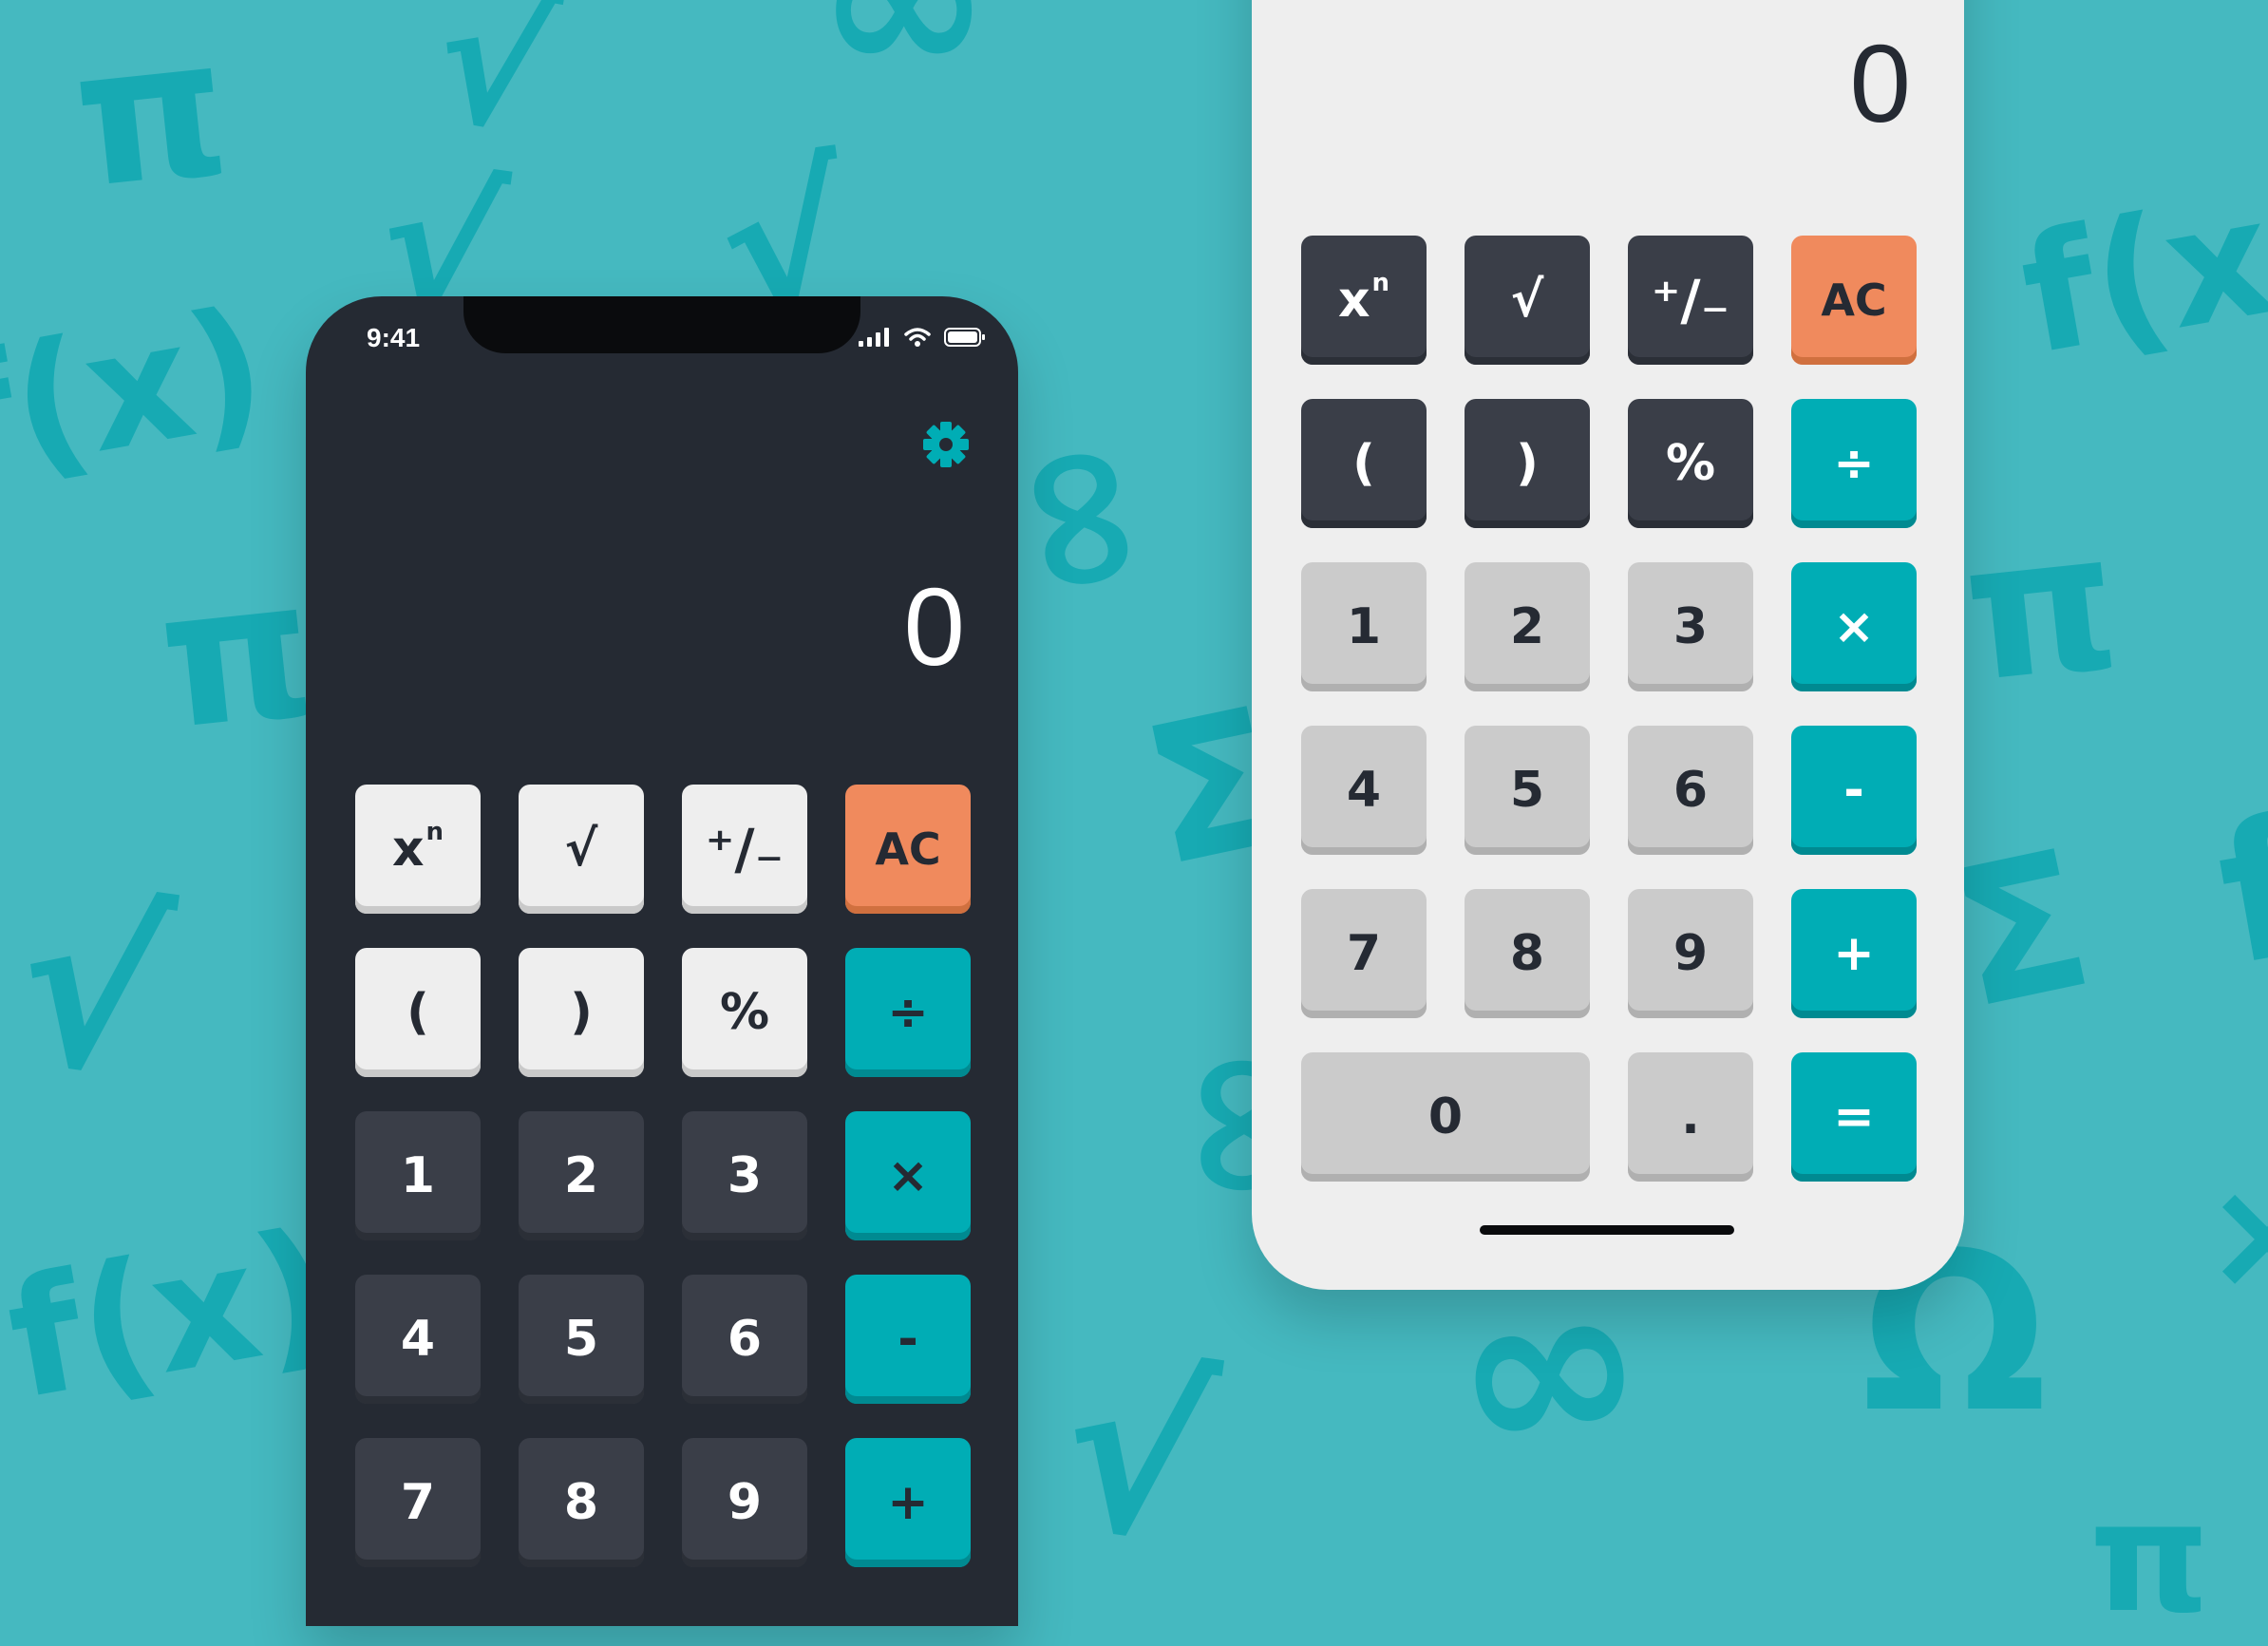 This screenshot has height=1646, width=2268. I want to click on wifi-icon, so click(918, 338).